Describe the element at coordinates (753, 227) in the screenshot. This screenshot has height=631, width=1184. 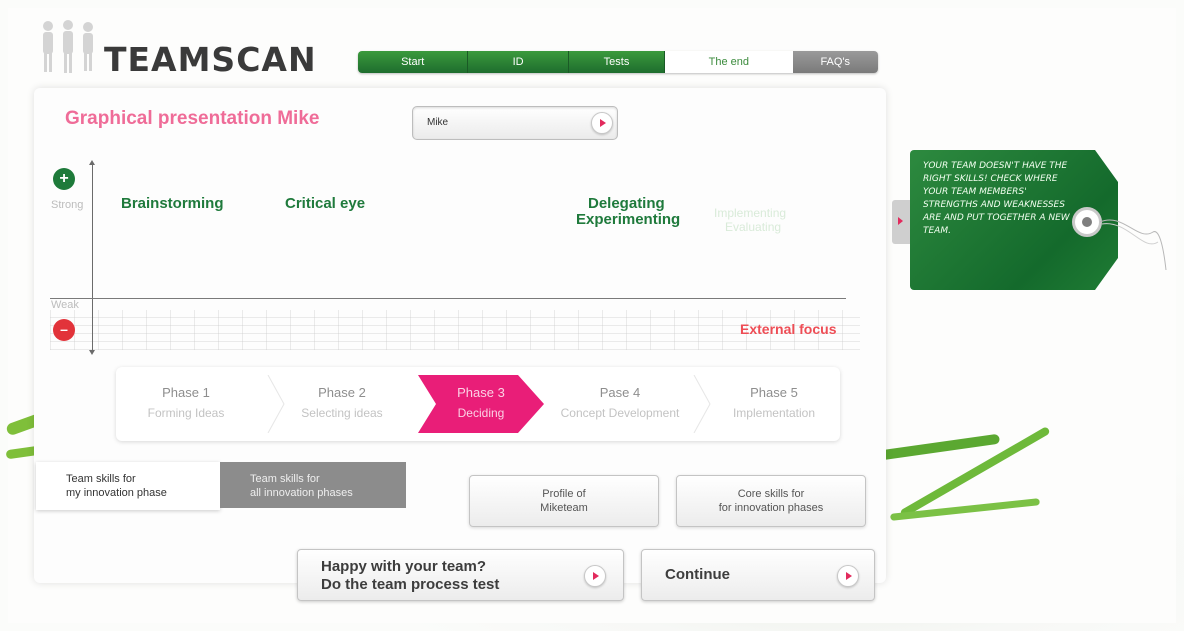
I see `ghost-skill-evaluating: Evaluating` at that location.